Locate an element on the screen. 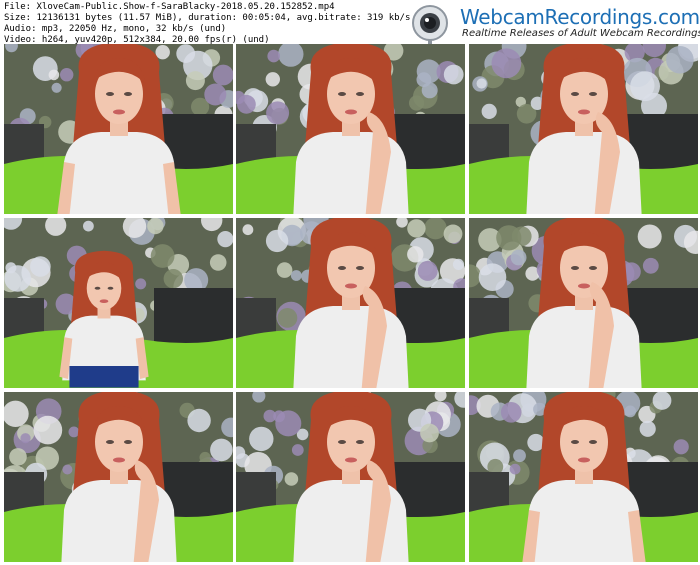 This screenshot has height=565, width=700. jeans is located at coordinates (104, 377).